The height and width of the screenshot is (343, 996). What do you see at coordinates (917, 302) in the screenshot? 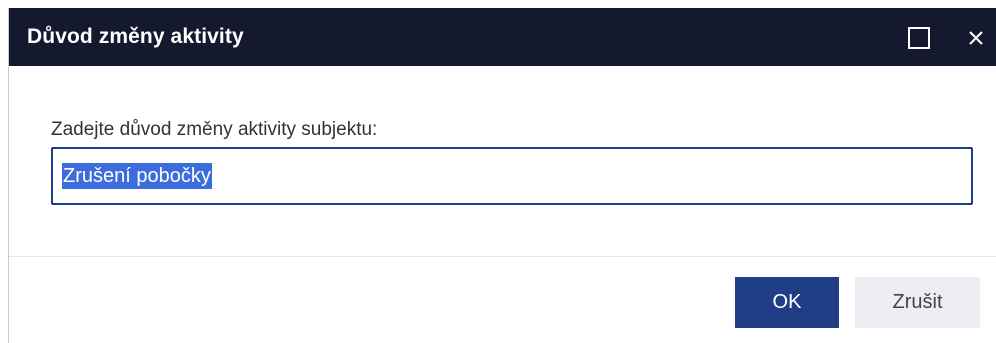
I see `cancel-button: Zrušit` at bounding box center [917, 302].